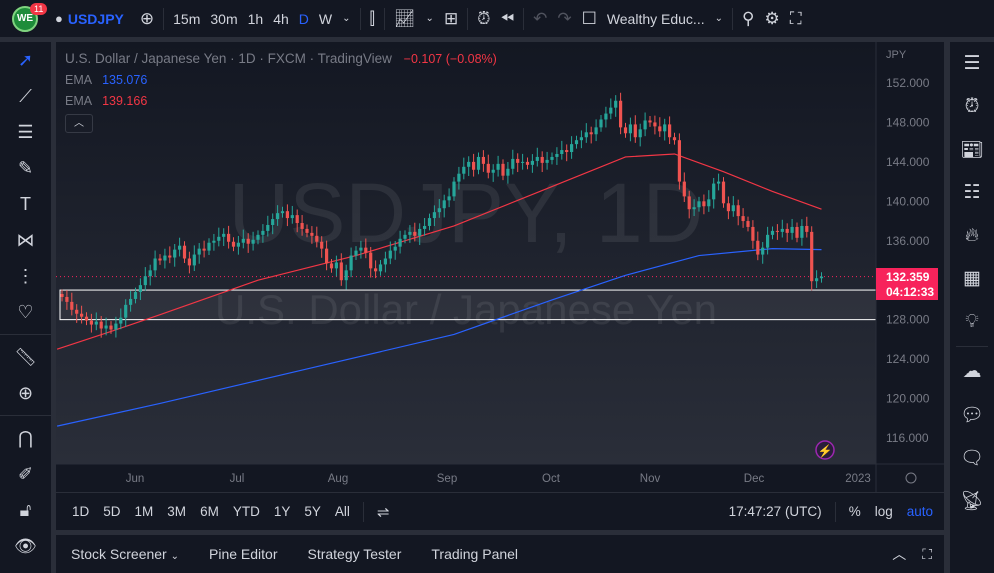  I want to click on percent-toggle: %, so click(855, 511).